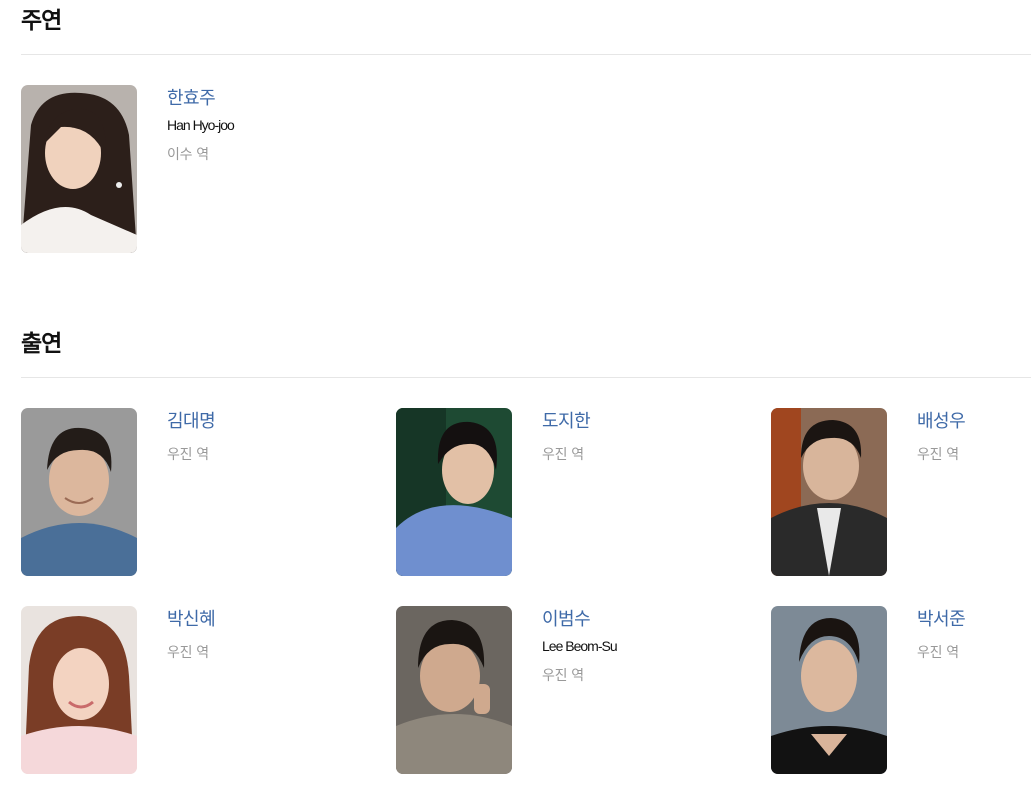  Describe the element at coordinates (191, 99) in the screenshot. I see `cast-name-korean: 한효주` at that location.